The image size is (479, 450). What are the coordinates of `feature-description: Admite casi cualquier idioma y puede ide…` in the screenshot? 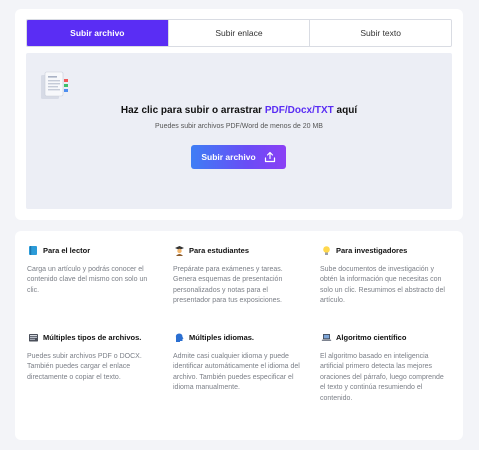 It's located at (236, 372).